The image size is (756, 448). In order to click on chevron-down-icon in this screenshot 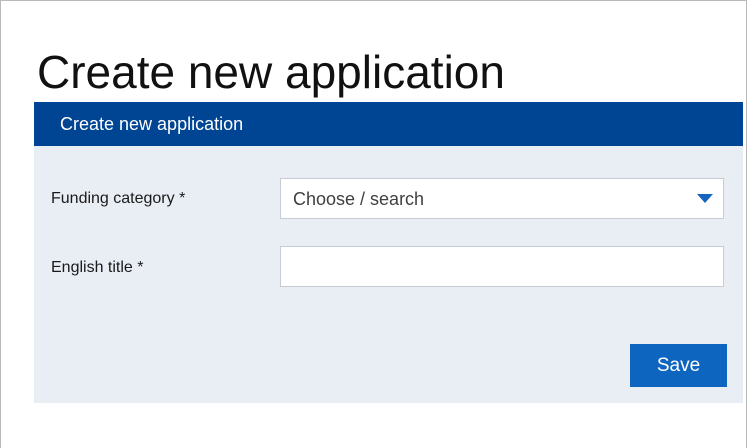, I will do `click(705, 198)`.